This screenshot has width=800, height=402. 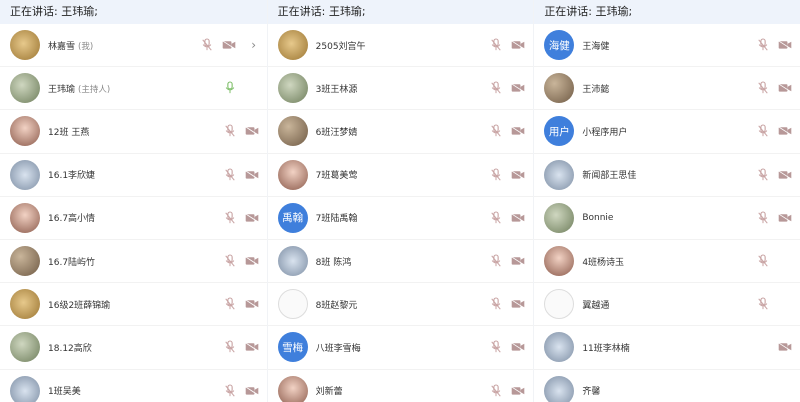 What do you see at coordinates (340, 46) in the screenshot?
I see `participant-name: 2505刘宫午` at bounding box center [340, 46].